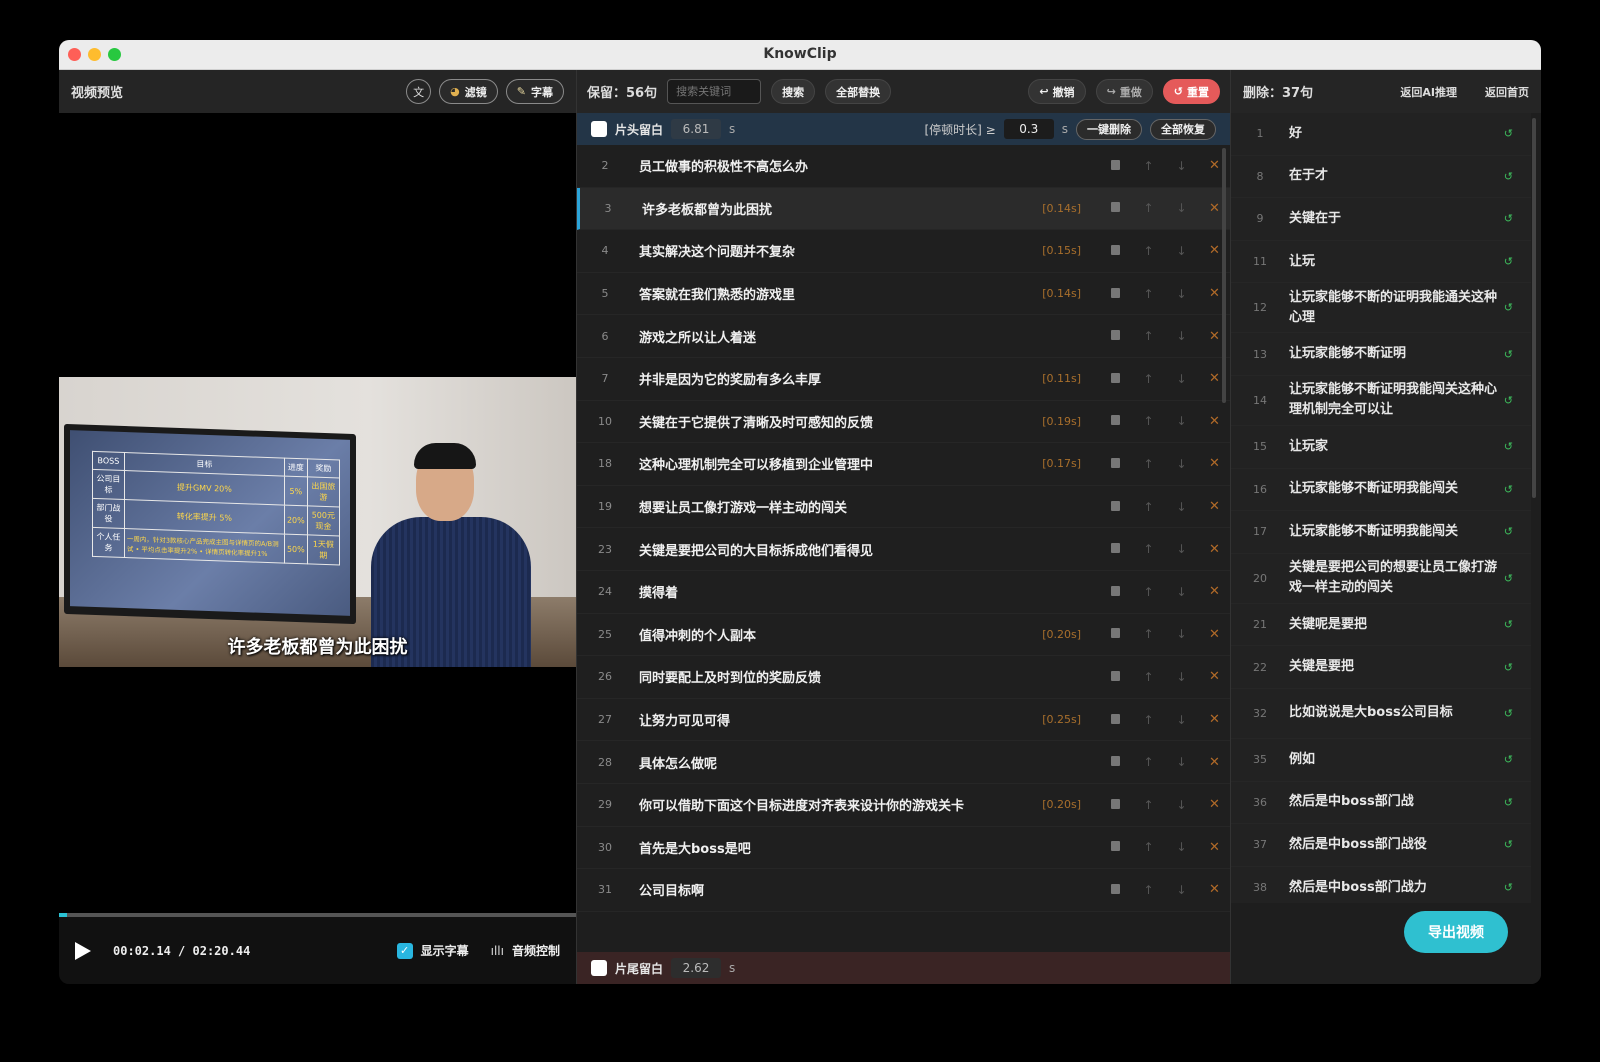  What do you see at coordinates (599, 129) in the screenshot?
I see `head-padding-checkbox` at bounding box center [599, 129].